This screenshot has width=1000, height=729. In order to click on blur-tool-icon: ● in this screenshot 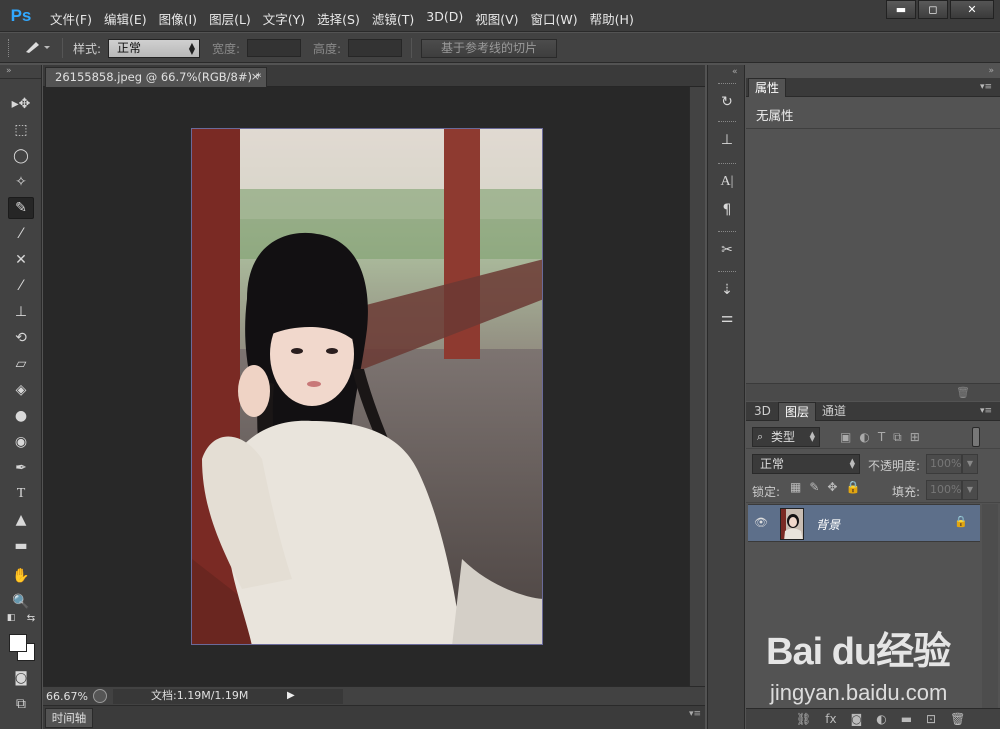, I will do `click(21, 416)`.